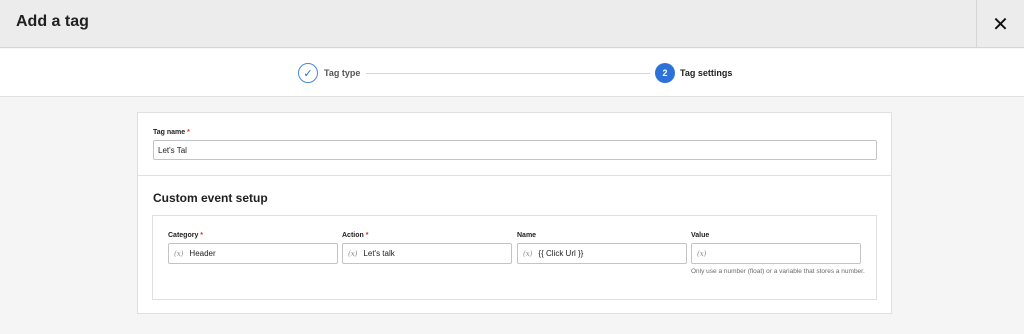 Image resolution: width=1024 pixels, height=334 pixels. I want to click on category-field: Category * (x) Header, so click(253, 248).